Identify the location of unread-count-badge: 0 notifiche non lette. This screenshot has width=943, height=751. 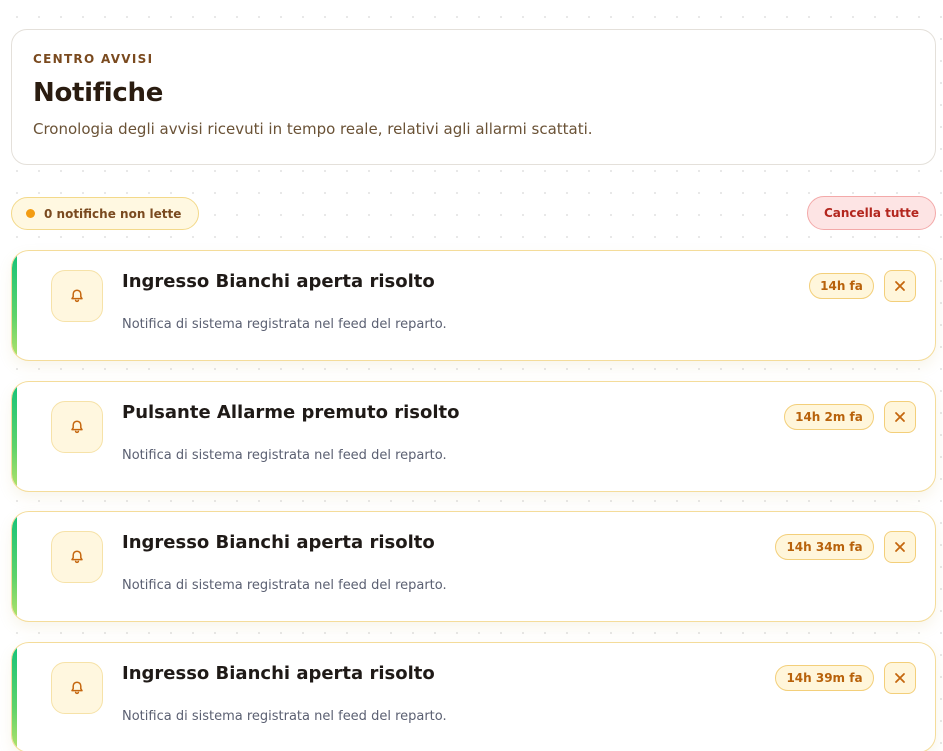
(105, 213).